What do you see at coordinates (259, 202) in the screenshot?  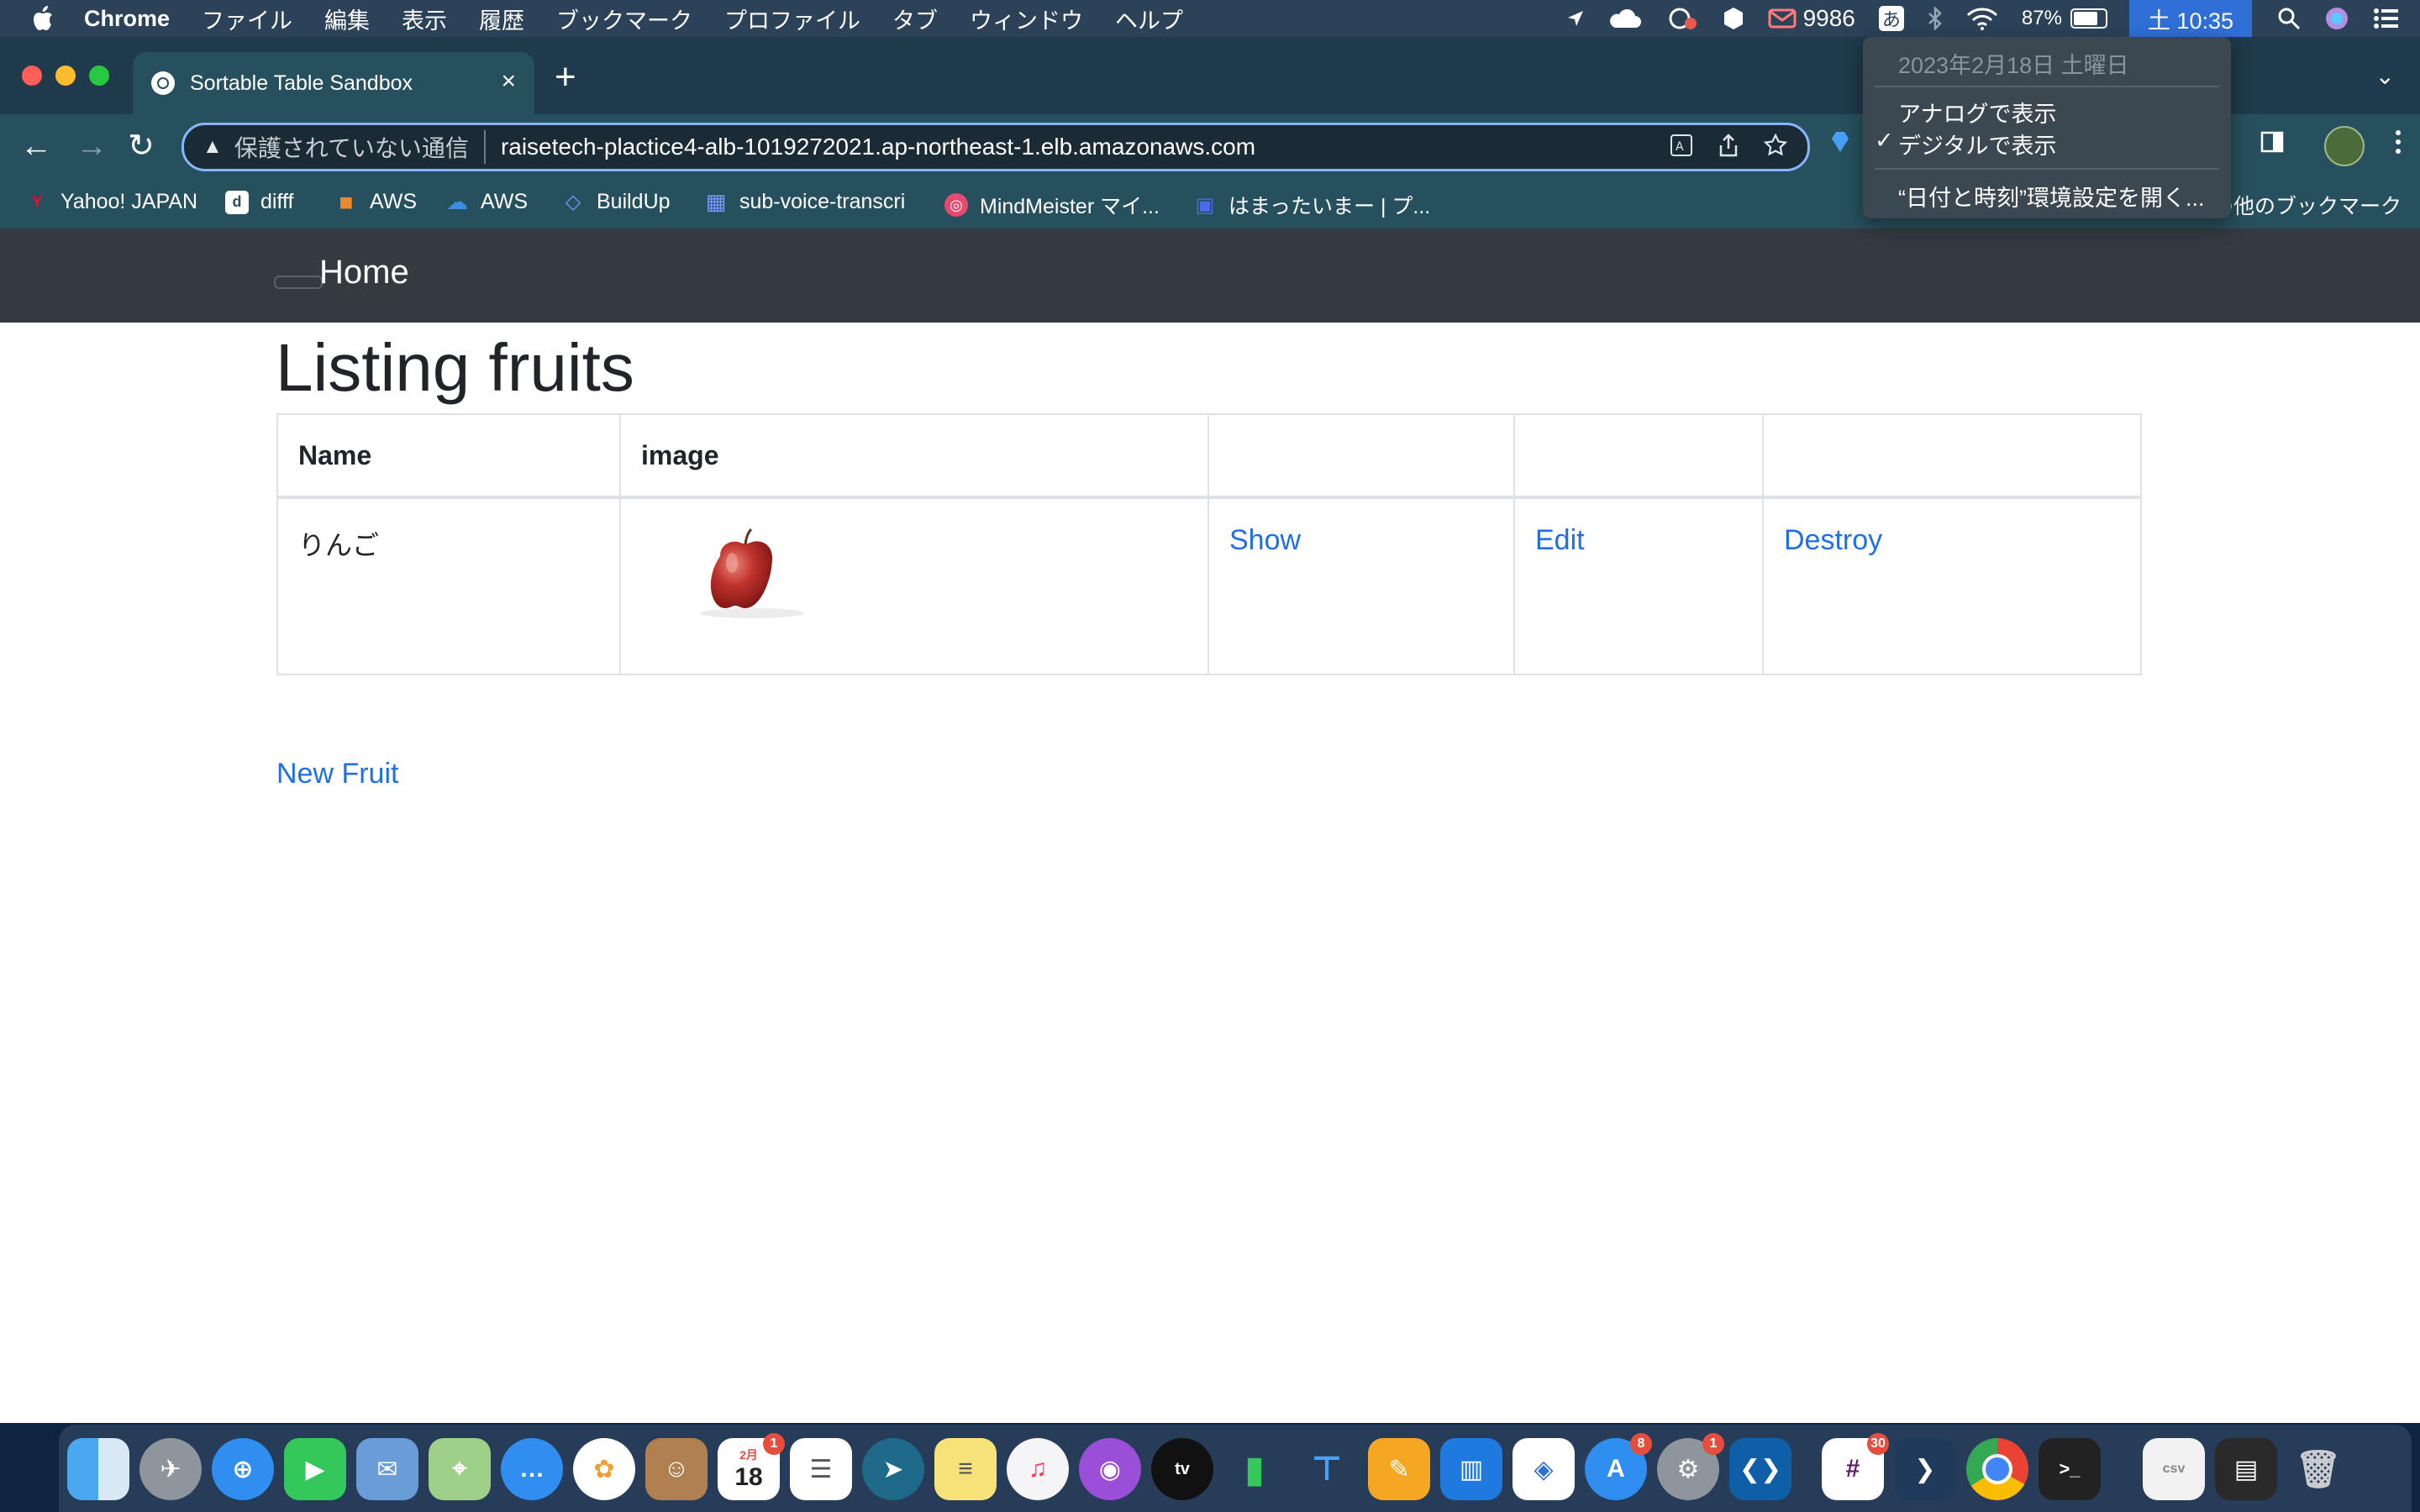 I see `bookmark-difff: d difff` at bounding box center [259, 202].